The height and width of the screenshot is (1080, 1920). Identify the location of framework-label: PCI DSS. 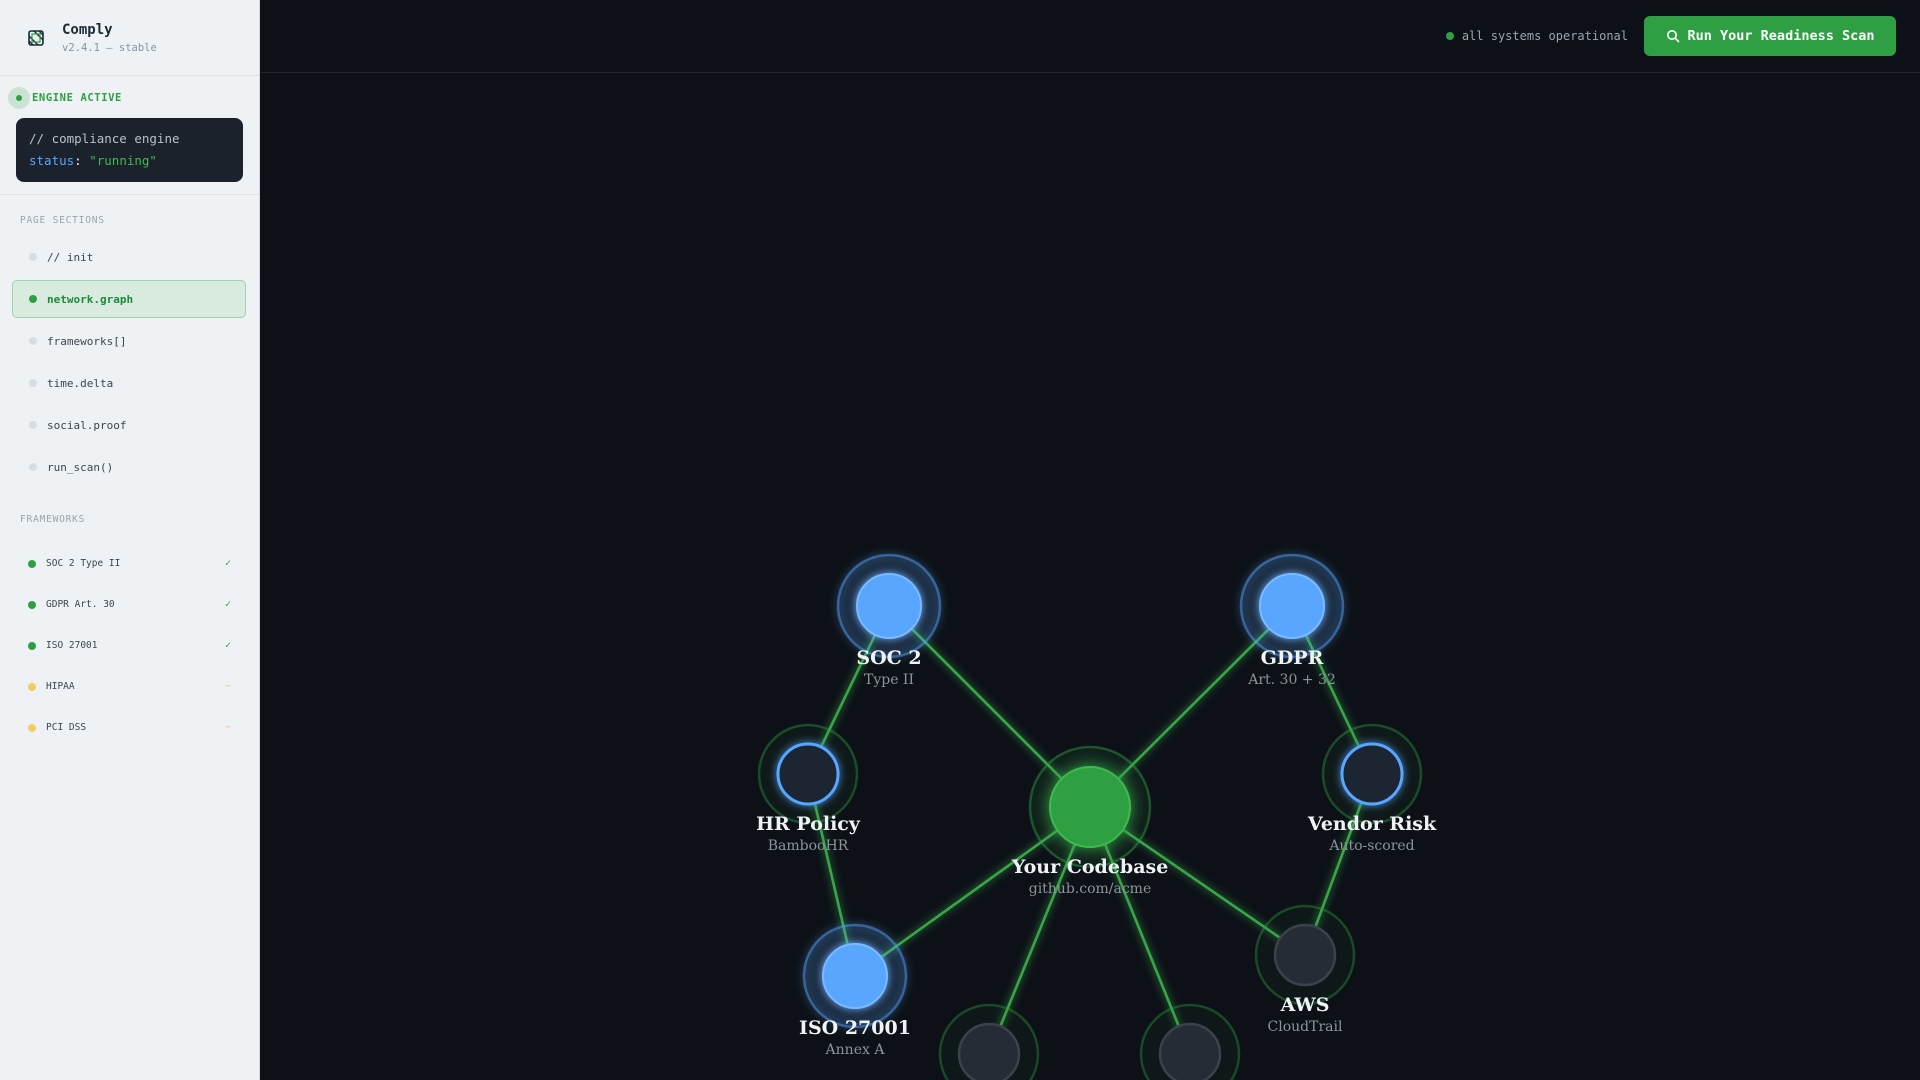
(66, 727).